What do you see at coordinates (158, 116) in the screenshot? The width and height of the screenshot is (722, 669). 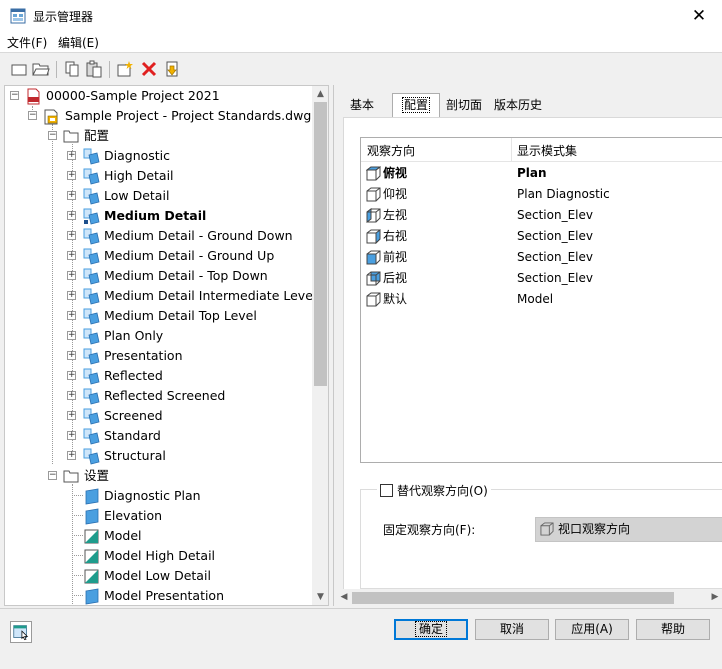 I see `tree-item-drawing: − Sample Project - Project Standards.dwg` at bounding box center [158, 116].